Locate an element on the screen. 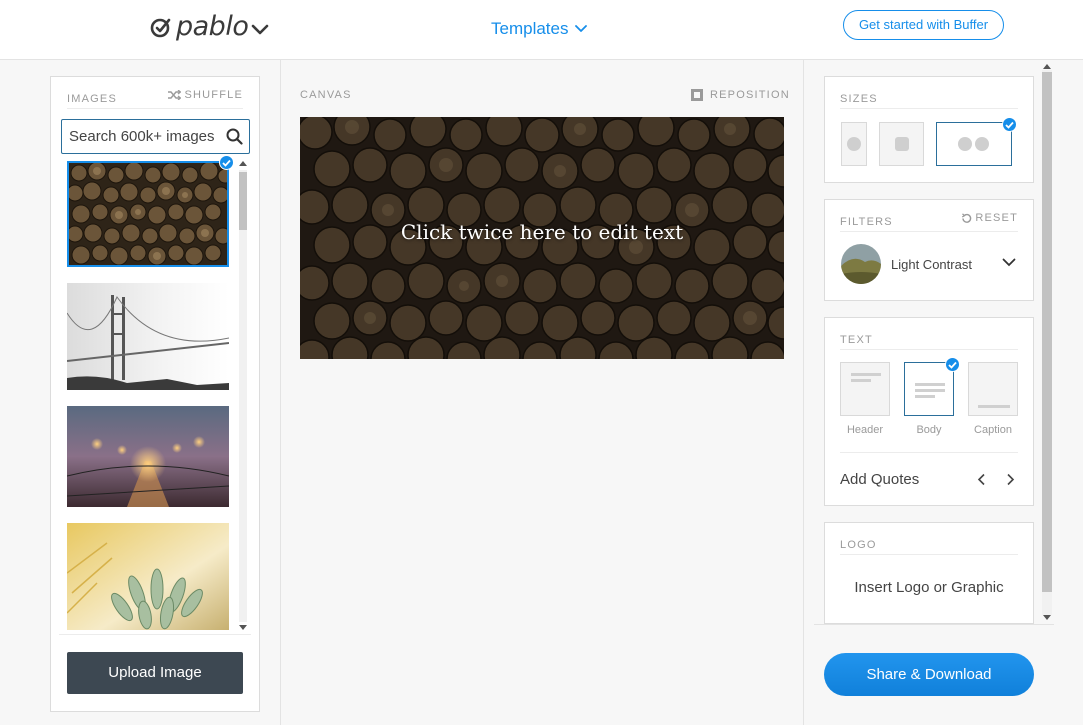 This screenshot has width=1083, height=725. image-search is located at coordinates (155, 136).